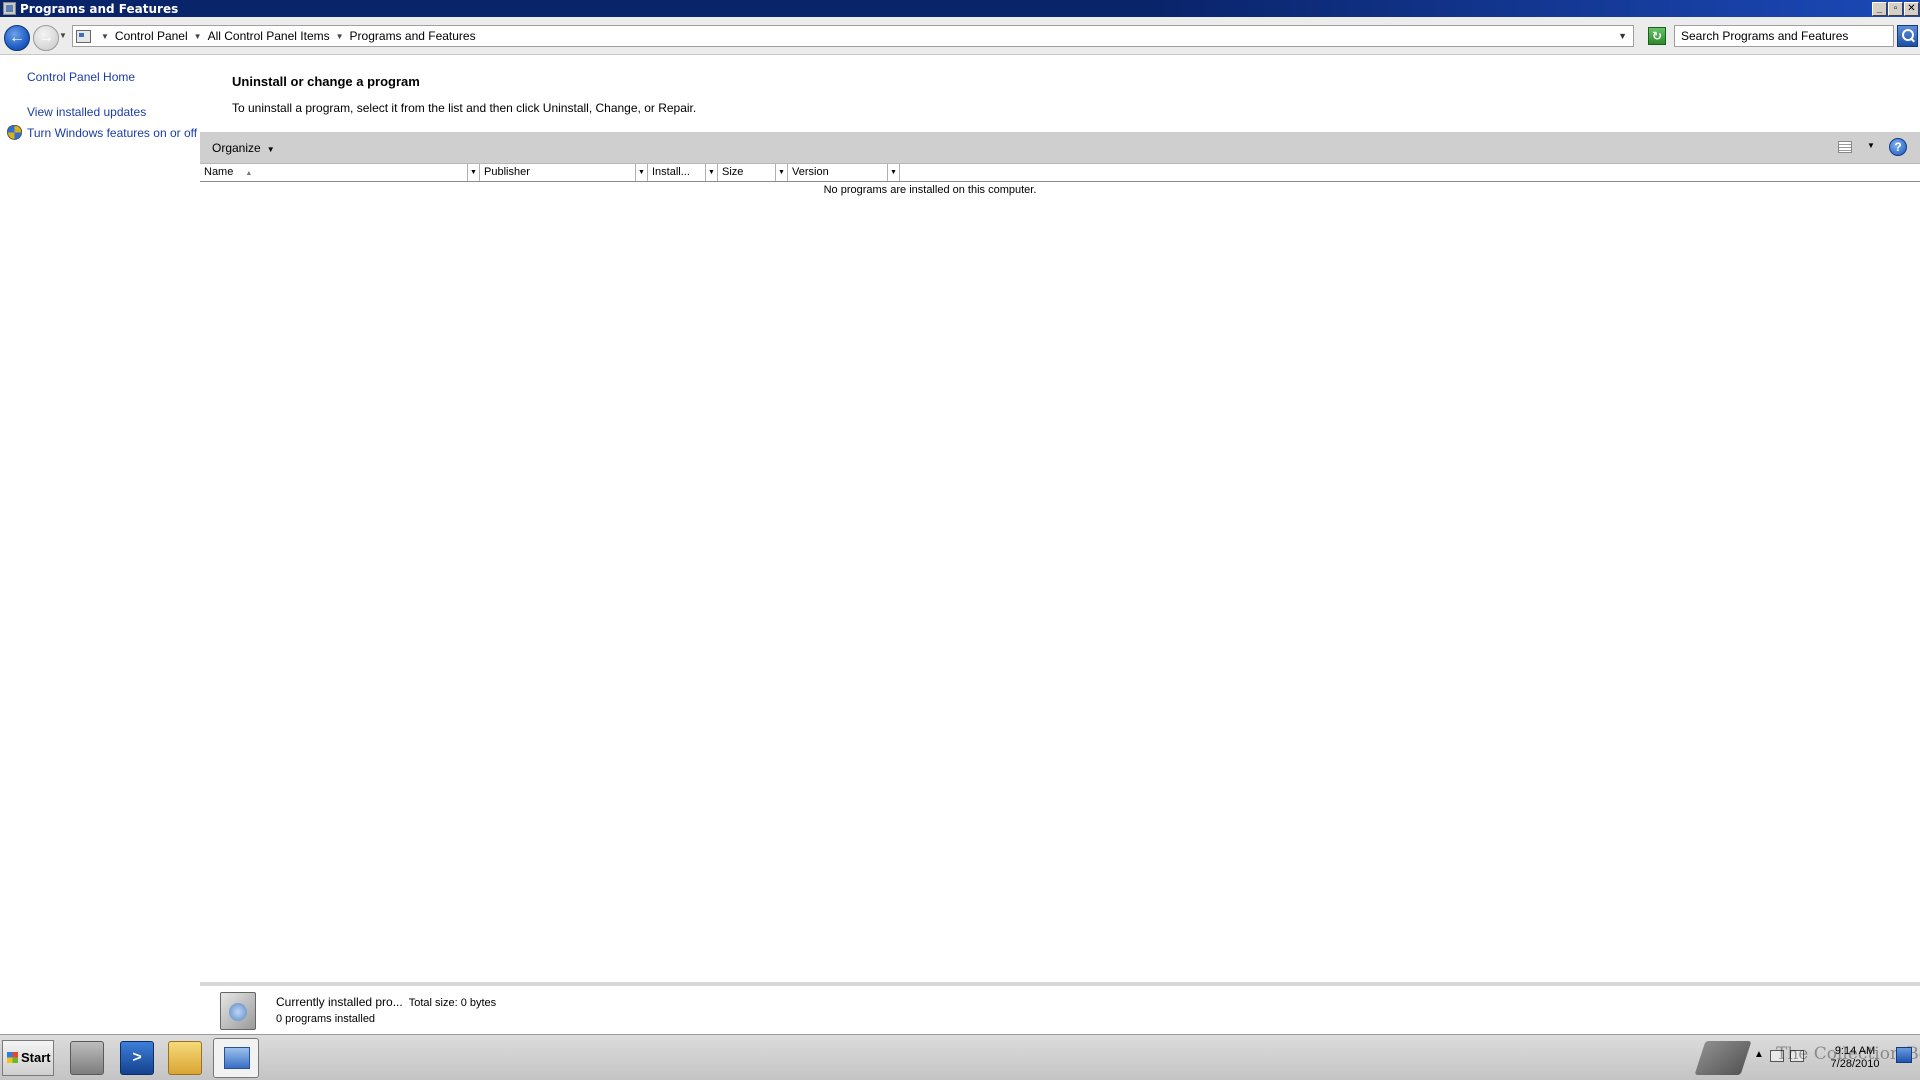  Describe the element at coordinates (733, 172) in the screenshot. I see `column-label: Size` at that location.